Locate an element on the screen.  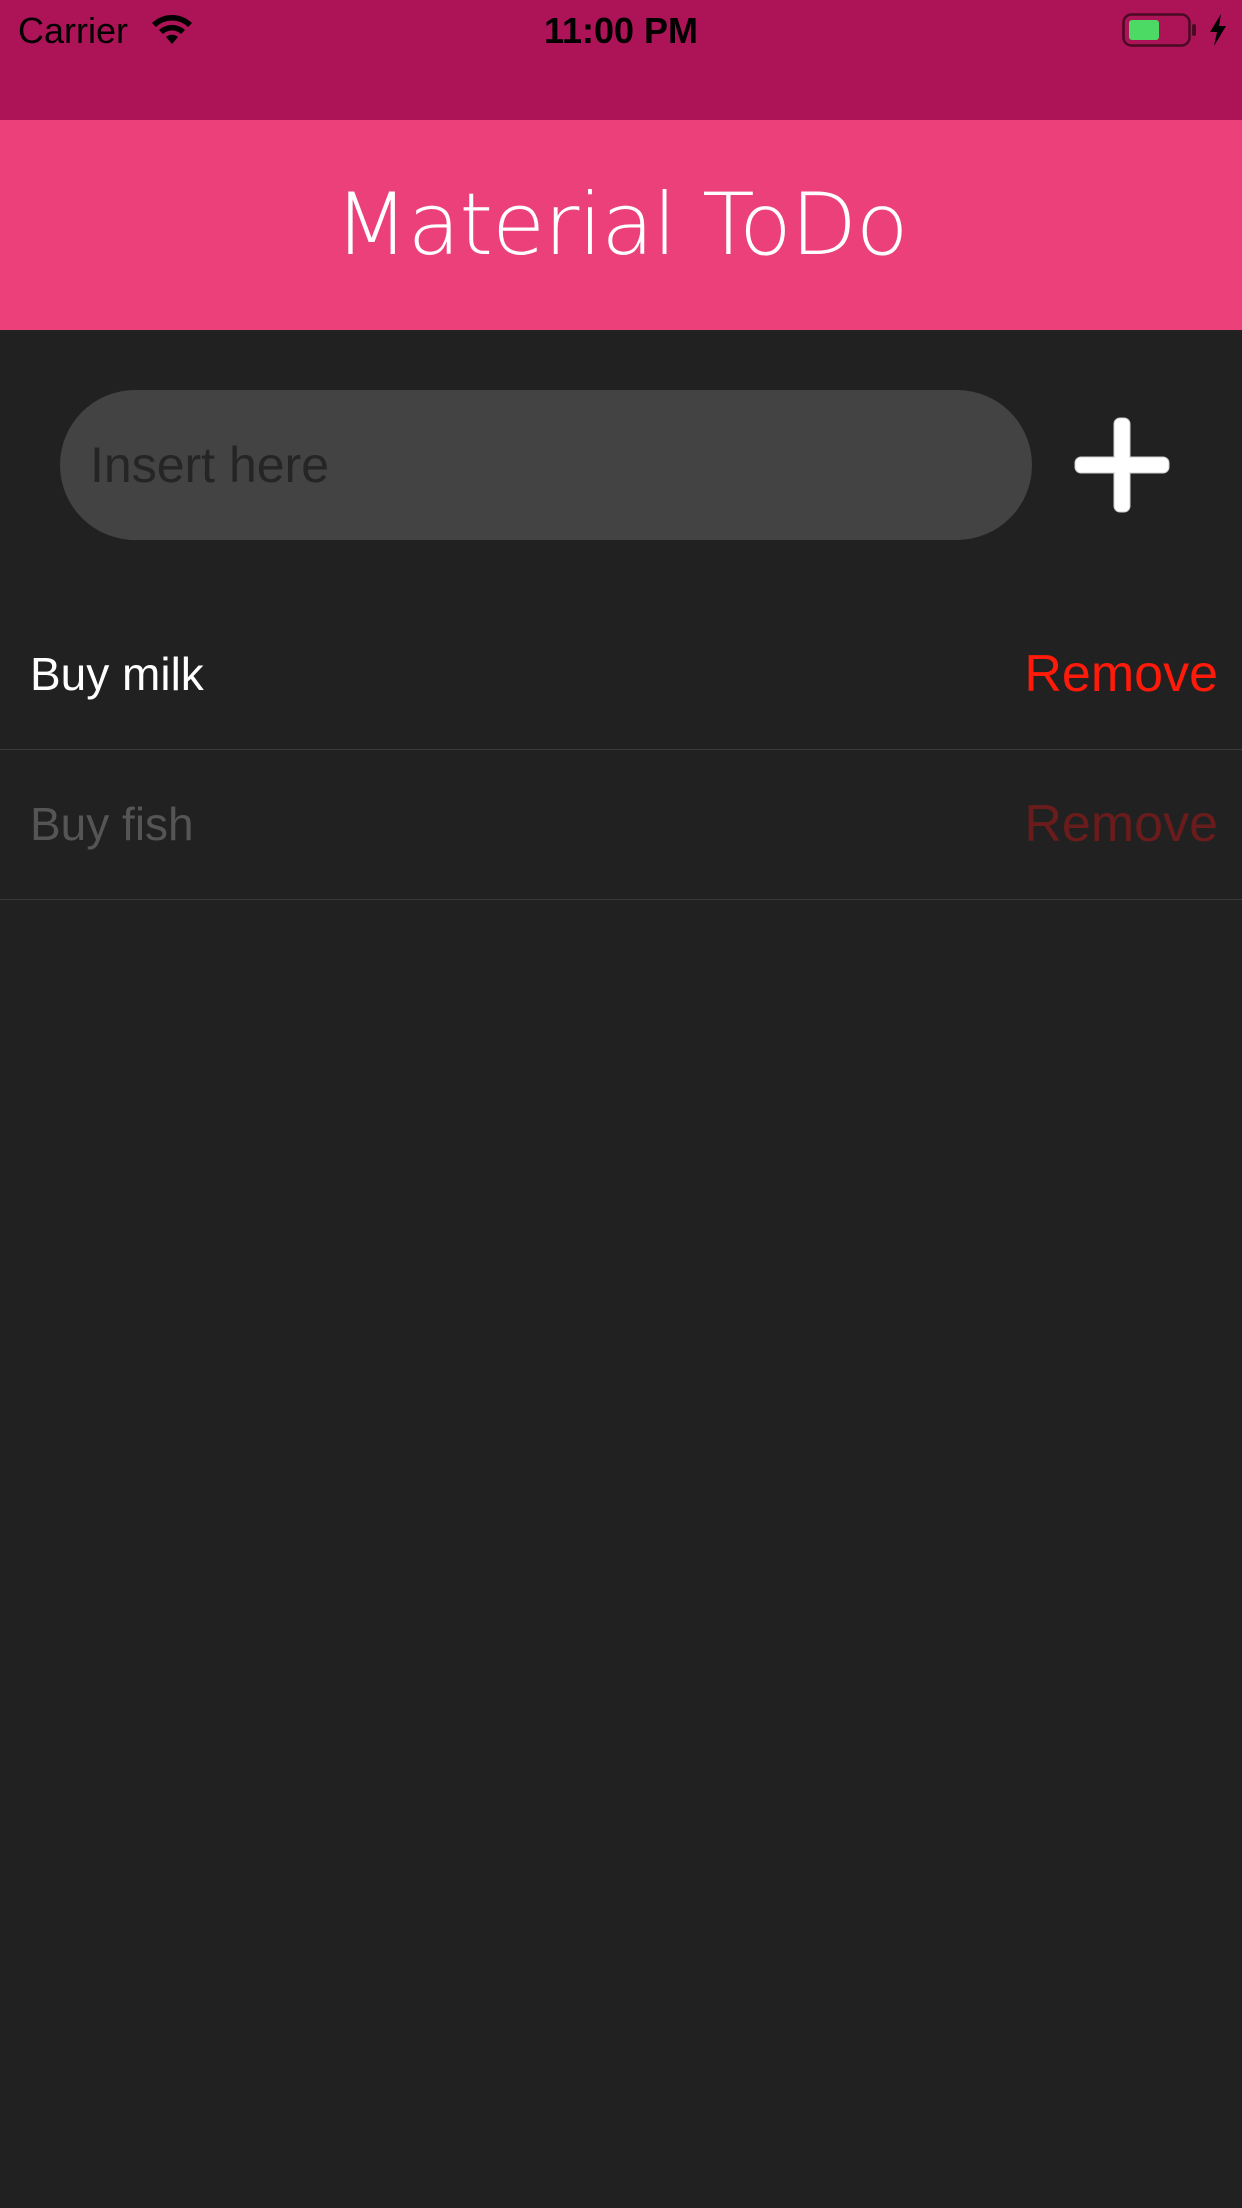
app-bar: Material ToDo is located at coordinates (621, 225).